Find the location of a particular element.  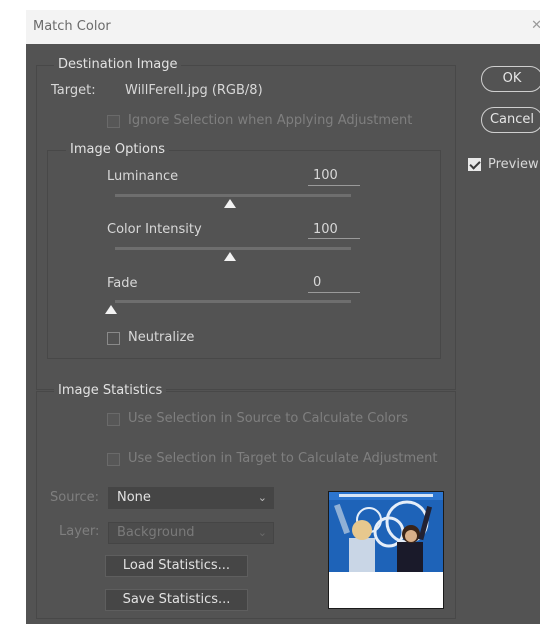

close-icon: ✕ is located at coordinates (535, 25).